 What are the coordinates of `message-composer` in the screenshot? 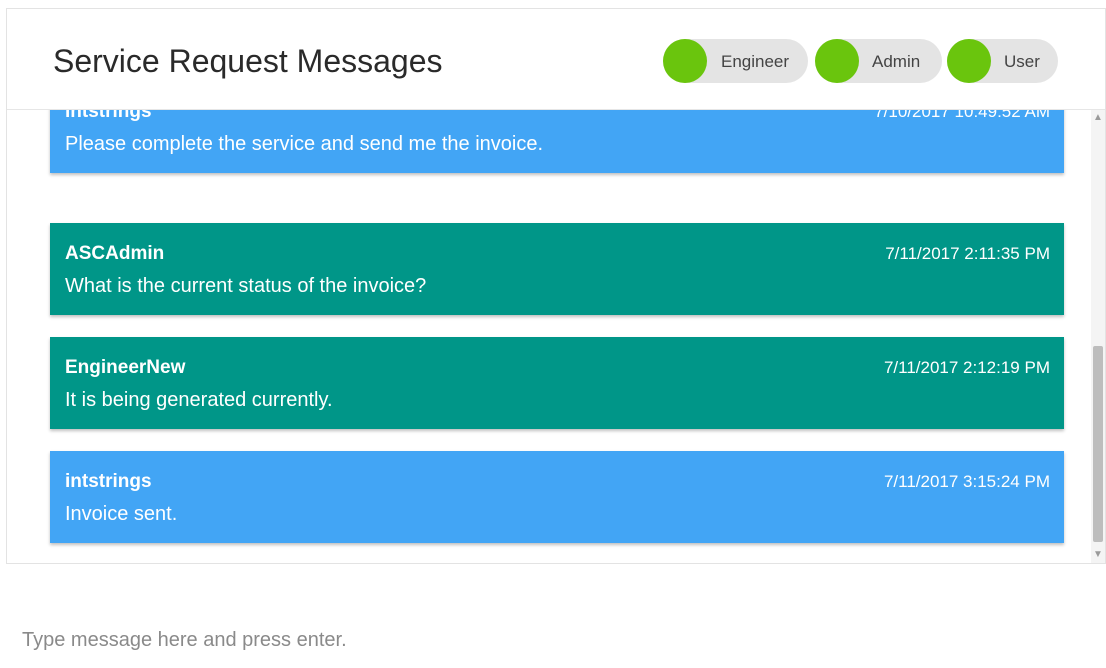 It's located at (553, 634).